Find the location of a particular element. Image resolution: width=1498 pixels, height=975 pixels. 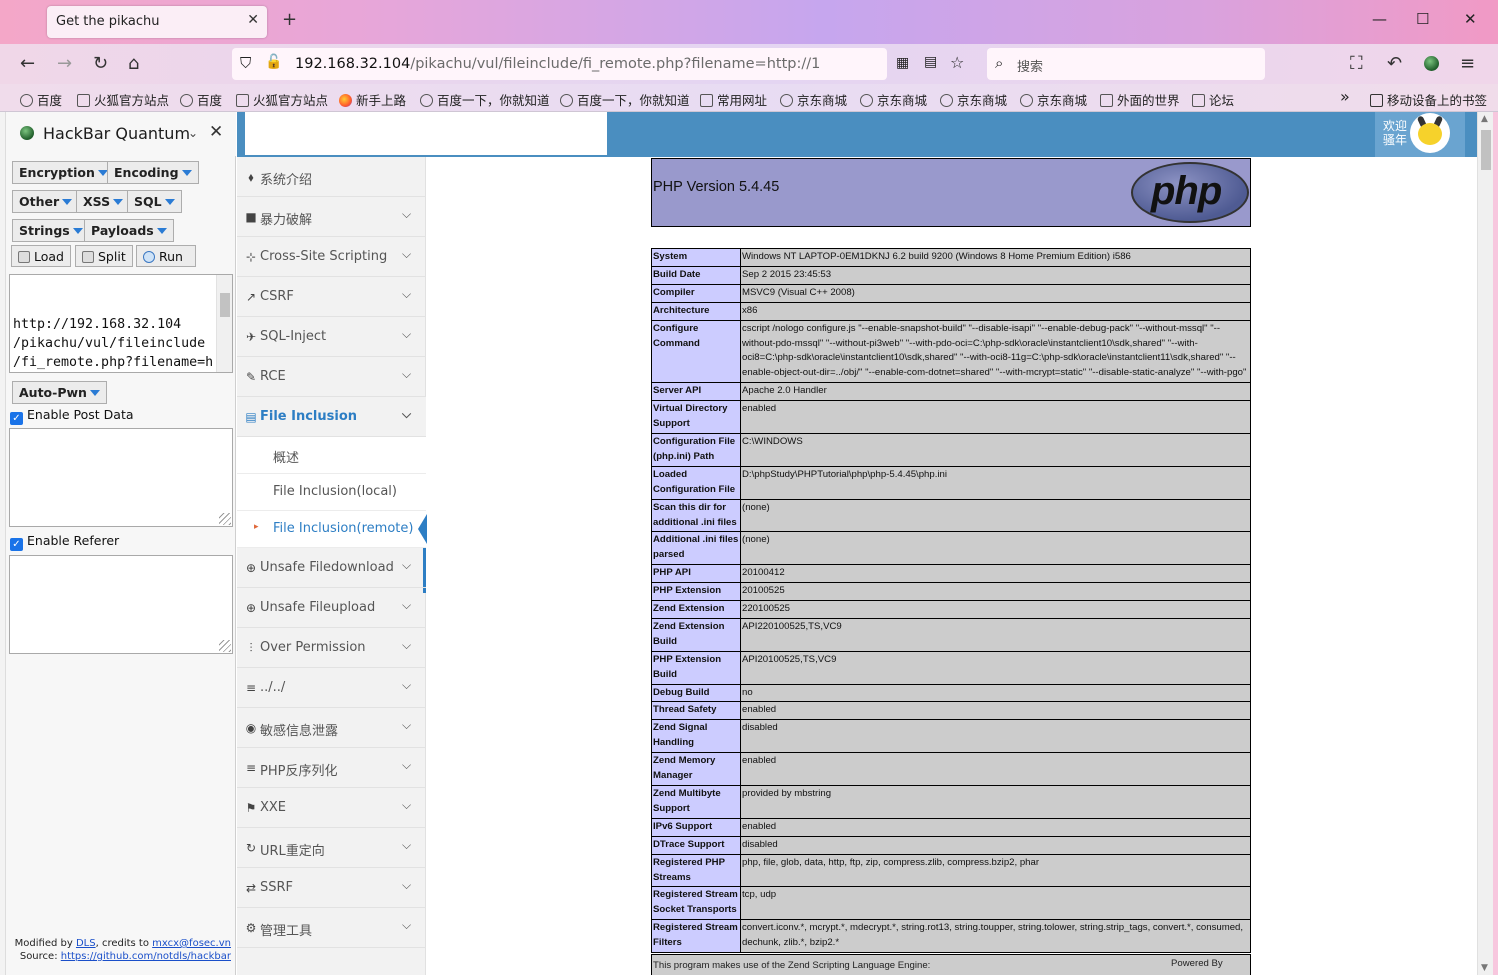

encoding-menu: Encoding is located at coordinates (153, 172).